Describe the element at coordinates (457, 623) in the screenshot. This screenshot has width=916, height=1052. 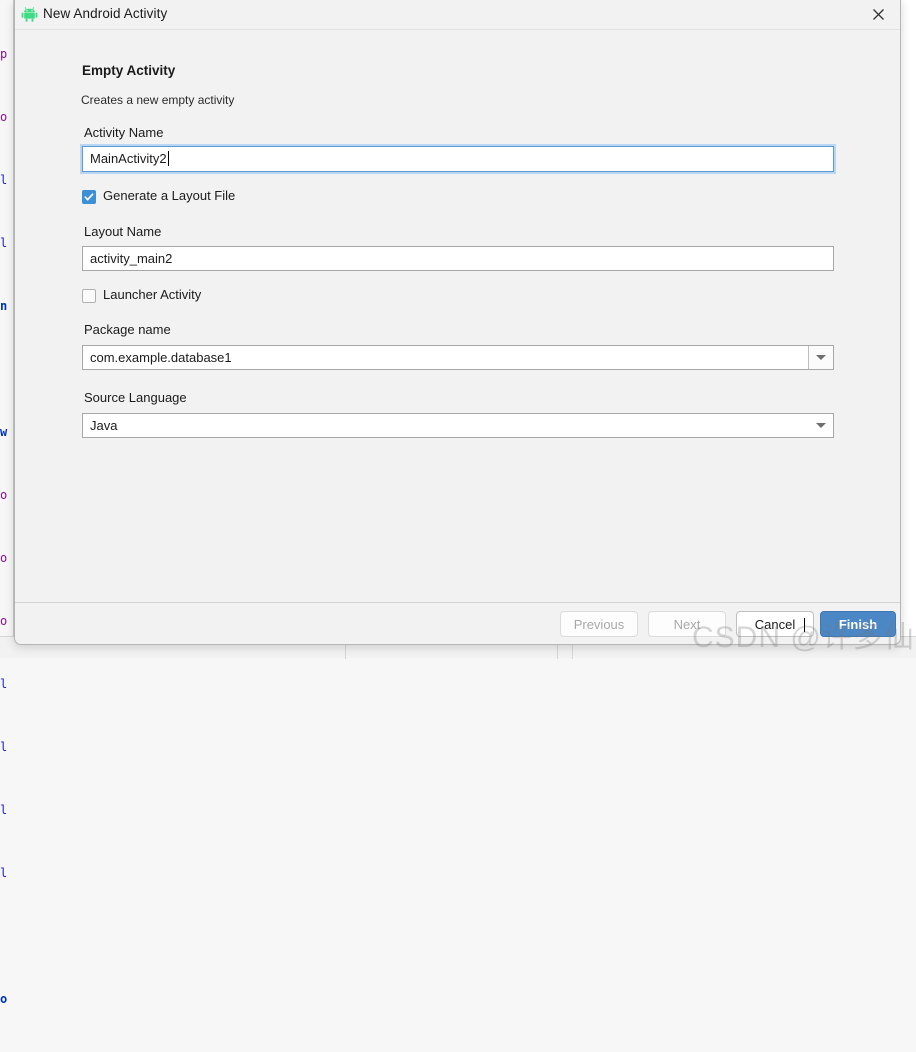
I see `dialog-footer: Previous Next Cancel Finish` at that location.